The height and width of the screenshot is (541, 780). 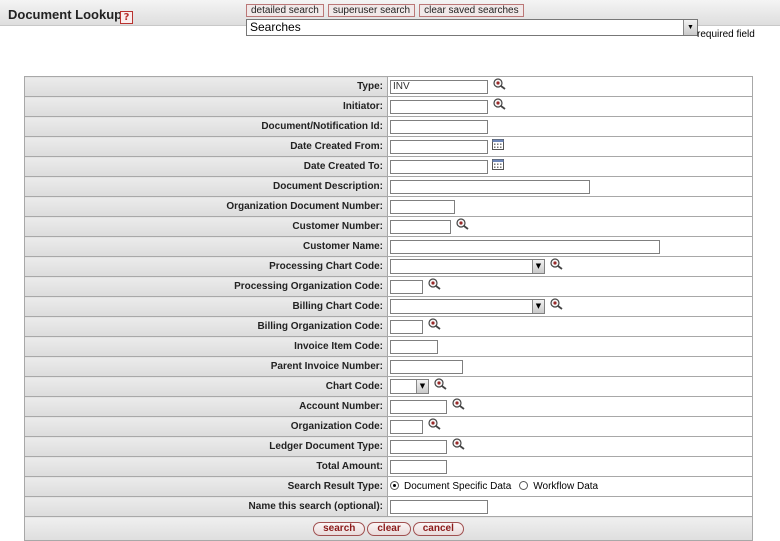 What do you see at coordinates (406, 326) in the screenshot?
I see `billing-organization-code-input` at bounding box center [406, 326].